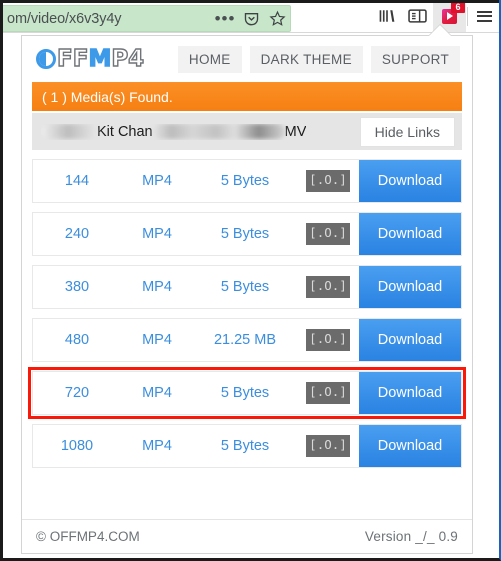  What do you see at coordinates (277, 19) in the screenshot?
I see `star-icon` at bounding box center [277, 19].